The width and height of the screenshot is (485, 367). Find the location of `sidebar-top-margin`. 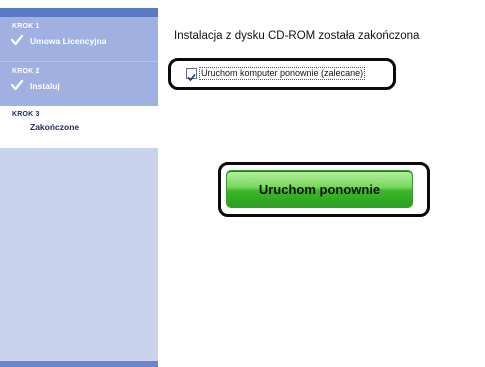

sidebar-top-margin is located at coordinates (79, 4).